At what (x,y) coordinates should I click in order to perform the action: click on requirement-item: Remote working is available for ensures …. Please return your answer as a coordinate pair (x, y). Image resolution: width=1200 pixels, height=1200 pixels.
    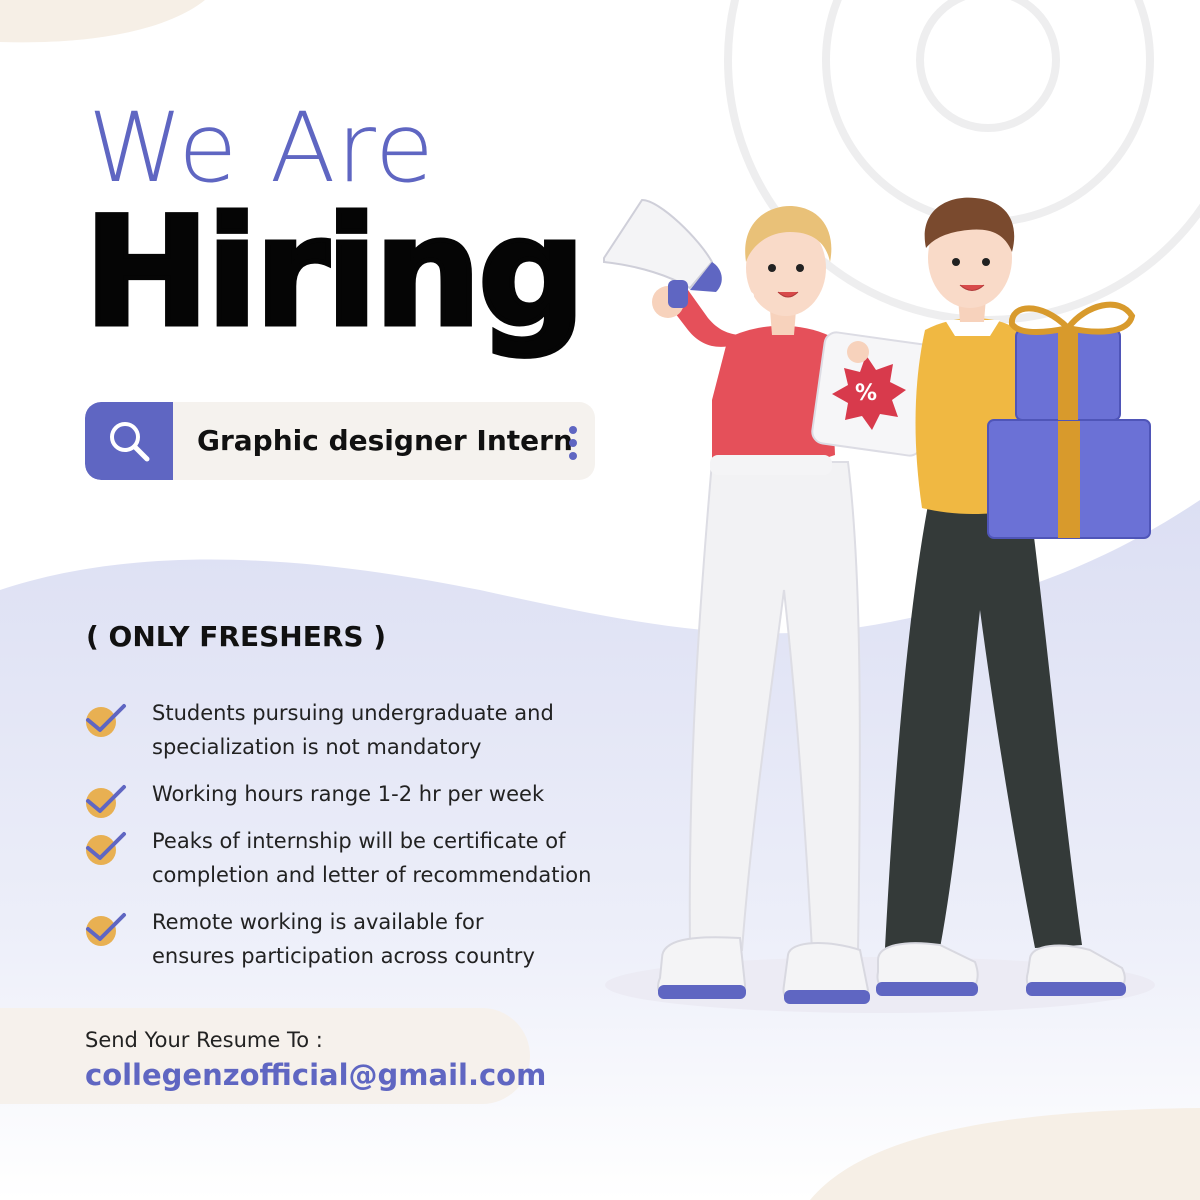
    Looking at the image, I should click on (354, 939).